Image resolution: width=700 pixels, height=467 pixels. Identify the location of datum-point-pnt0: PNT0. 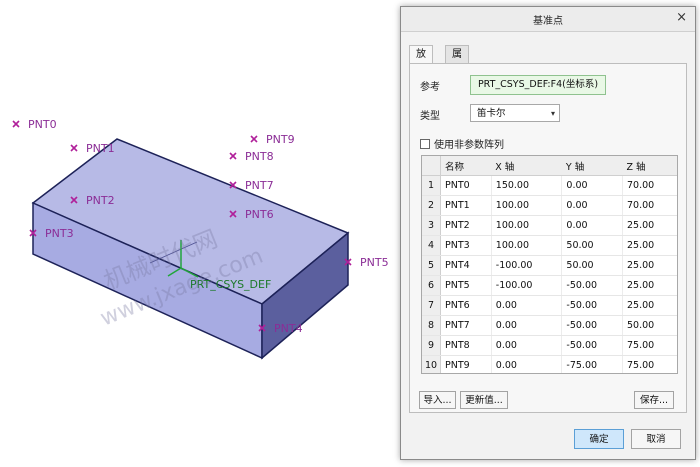
(34, 124).